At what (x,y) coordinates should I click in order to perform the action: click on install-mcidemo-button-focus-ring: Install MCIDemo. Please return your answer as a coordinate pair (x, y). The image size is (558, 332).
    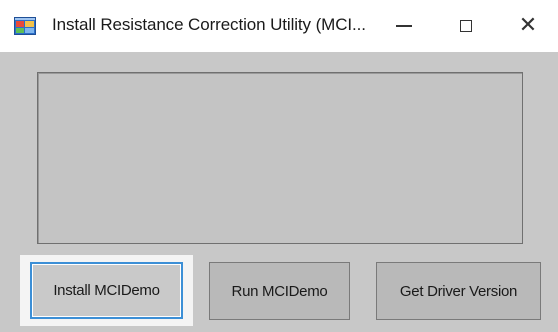
    Looking at the image, I should click on (106, 290).